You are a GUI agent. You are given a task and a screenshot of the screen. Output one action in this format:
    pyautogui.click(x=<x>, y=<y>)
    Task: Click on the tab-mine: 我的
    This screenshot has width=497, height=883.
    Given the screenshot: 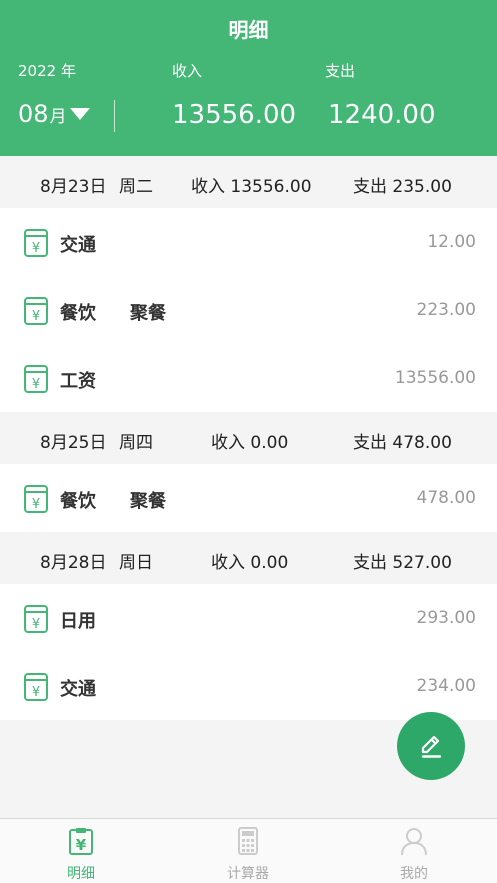 What is the action you would take?
    pyautogui.click(x=414, y=851)
    